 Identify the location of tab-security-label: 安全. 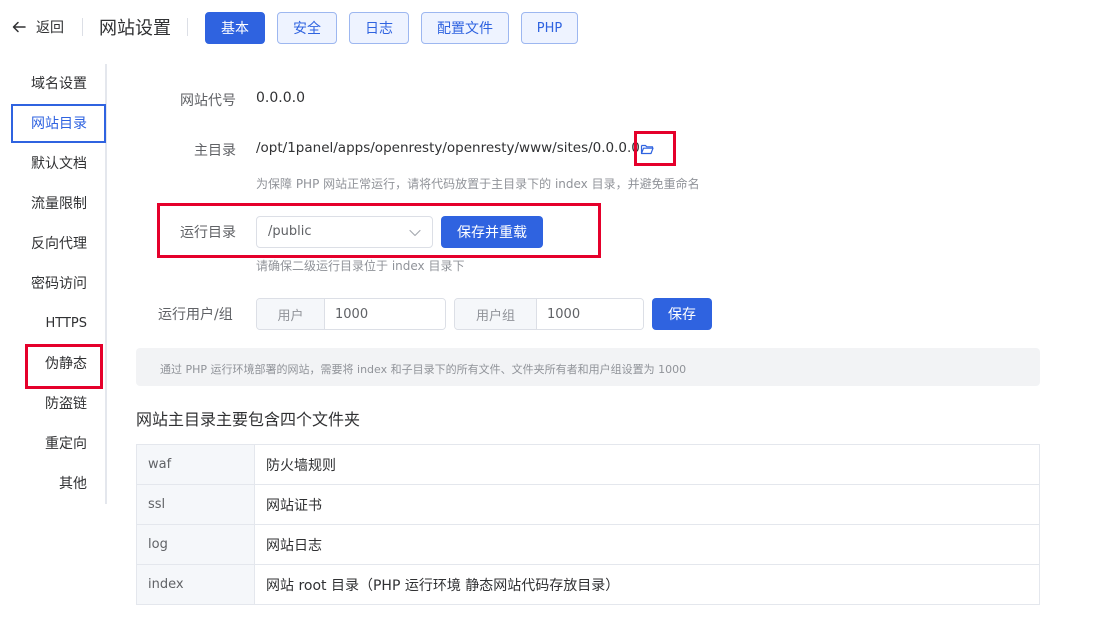
(307, 29).